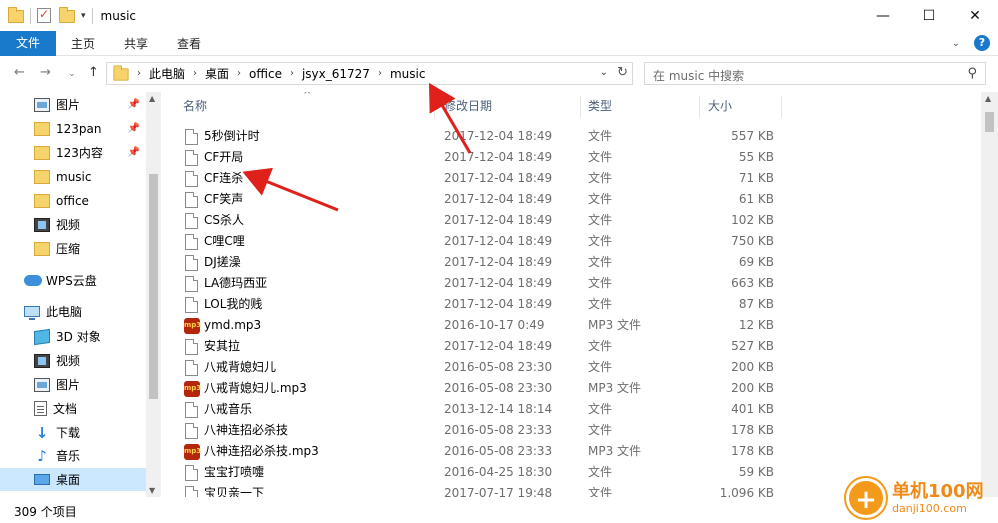  I want to click on maximize-button: ☐, so click(929, 15).